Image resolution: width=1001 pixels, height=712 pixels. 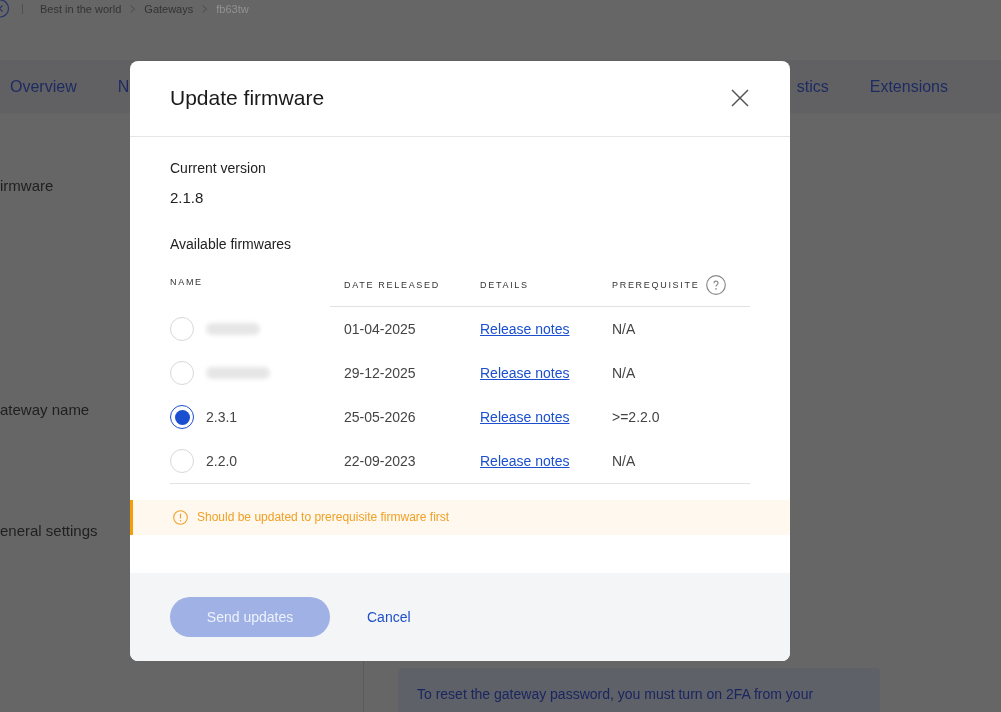 What do you see at coordinates (49, 531) in the screenshot?
I see `section-label: eneral settings` at bounding box center [49, 531].